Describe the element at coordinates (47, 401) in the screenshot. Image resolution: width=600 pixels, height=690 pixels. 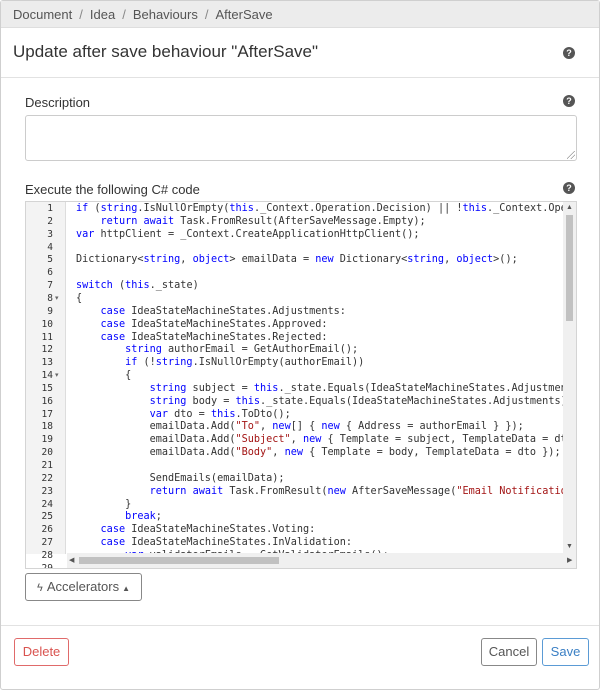
I see `line-number: 16` at that location.